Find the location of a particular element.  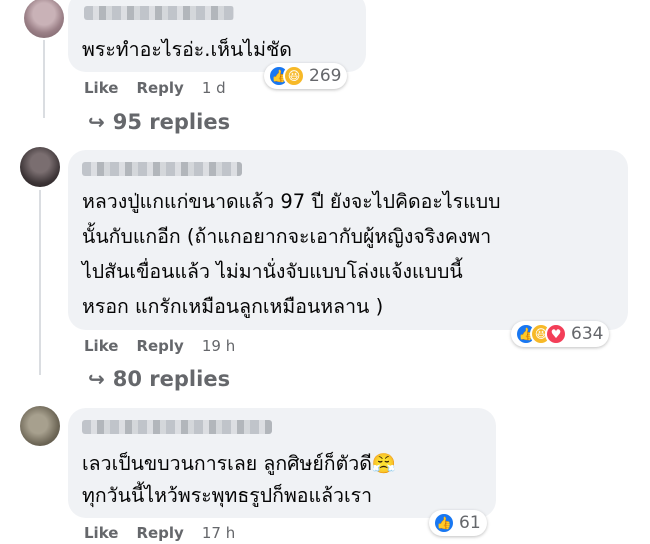

comment-bubble: พระทำอะไรอ่ะ.เห็นไม่ชัด is located at coordinates (217, 36).